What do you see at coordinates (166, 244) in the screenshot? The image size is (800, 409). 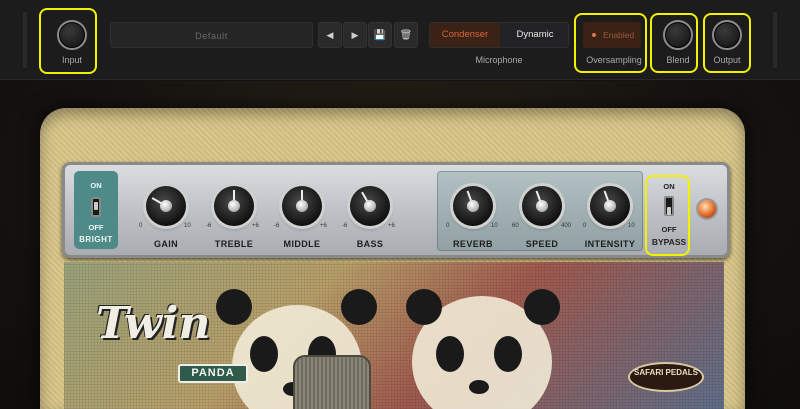 I see `gain-label: GAIN` at bounding box center [166, 244].